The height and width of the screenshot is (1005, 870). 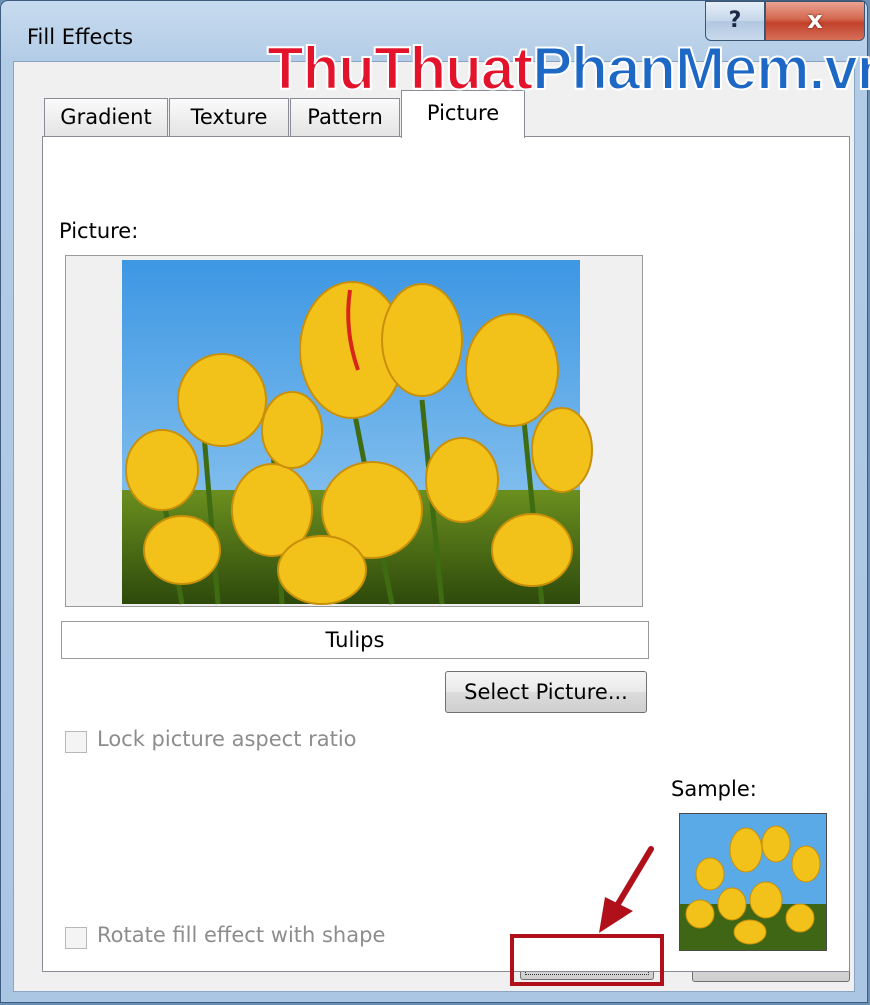 I want to click on watermark-logo: ThuThuatPhanMem.vn, so click(x=568, y=69).